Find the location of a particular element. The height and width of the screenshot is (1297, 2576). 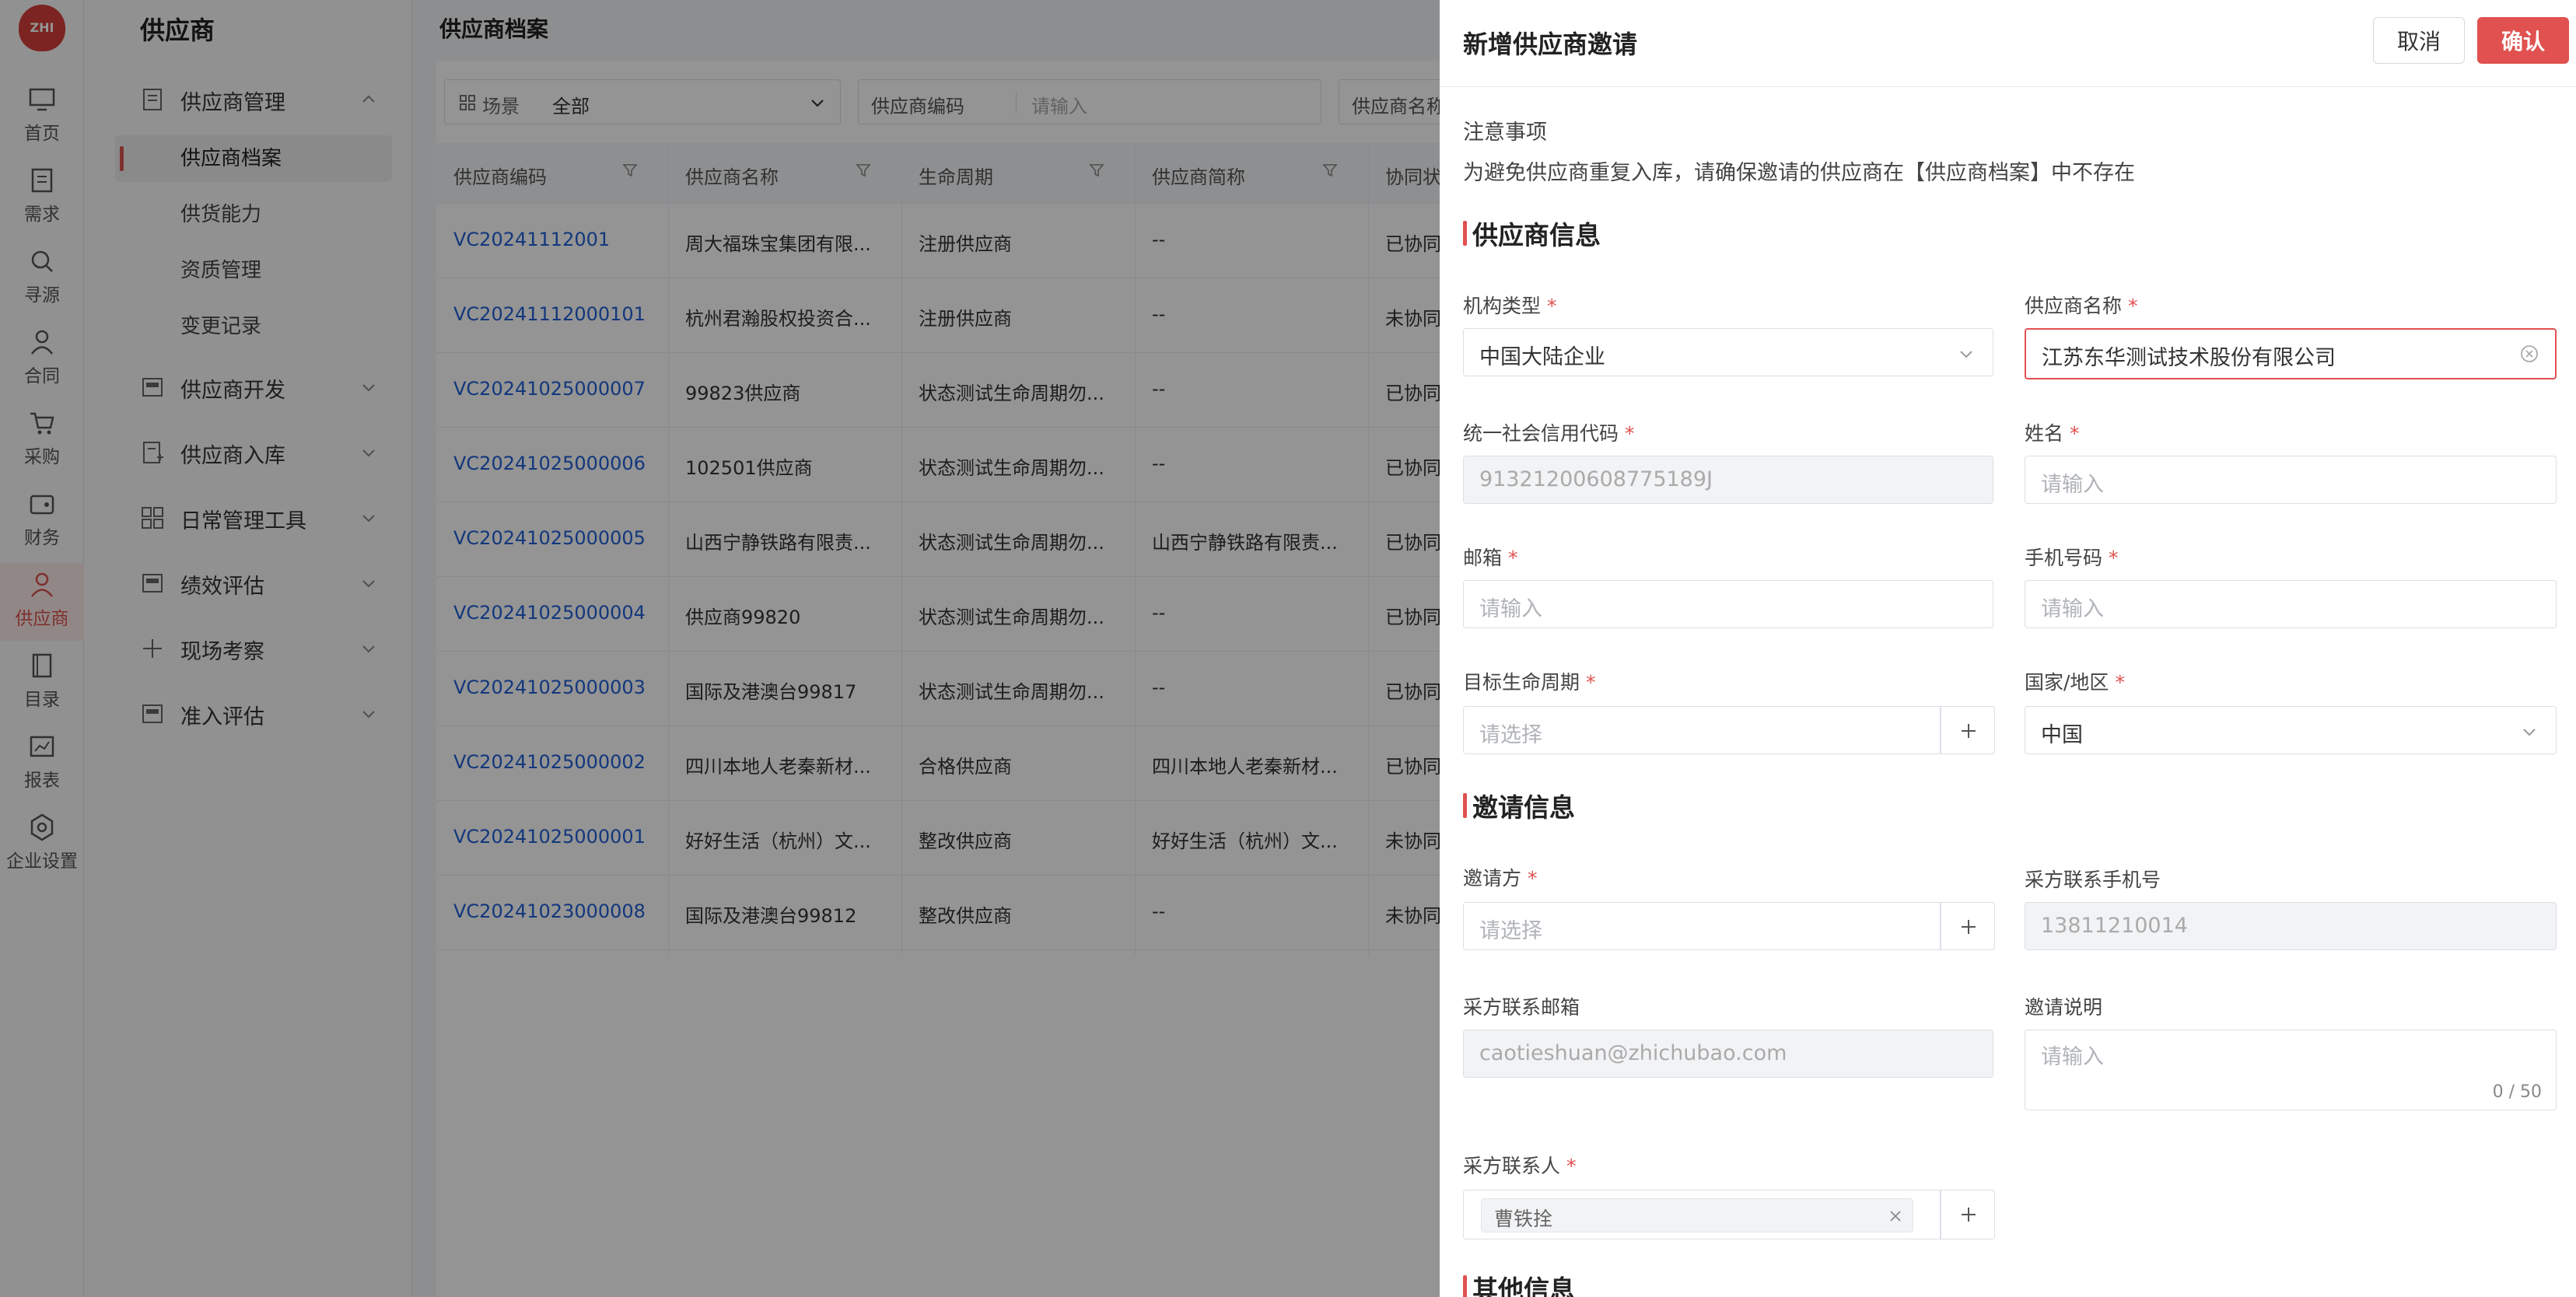

lifecycle-label: 目标生命周期 * is located at coordinates (1530, 683).